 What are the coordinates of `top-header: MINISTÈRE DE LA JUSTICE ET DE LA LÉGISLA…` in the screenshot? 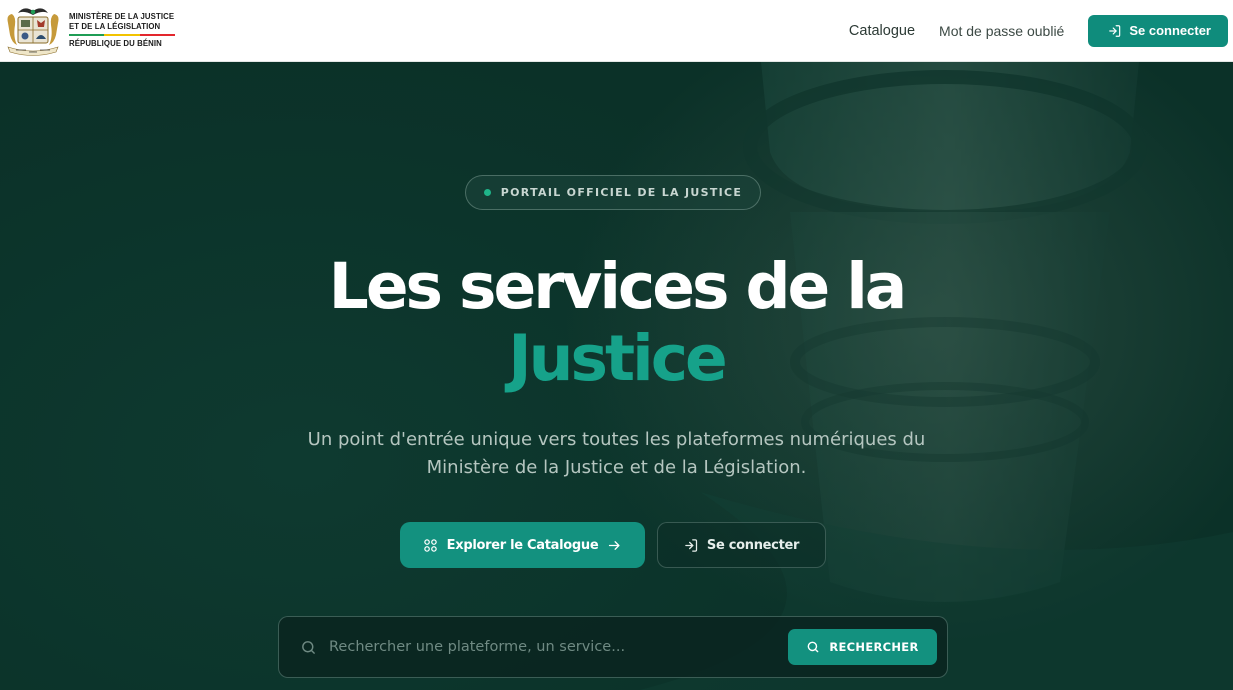 It's located at (616, 31).